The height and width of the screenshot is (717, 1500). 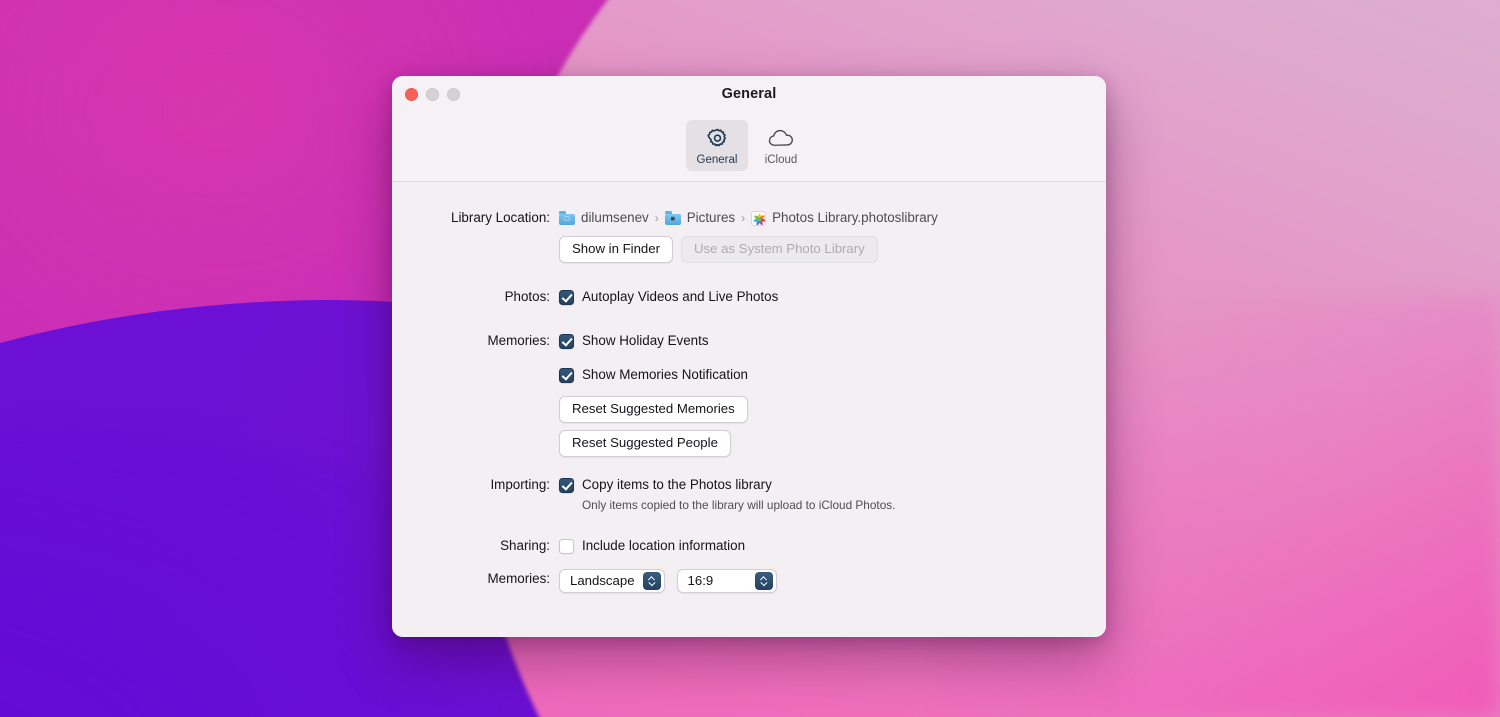 What do you see at coordinates (566, 341) in the screenshot?
I see `show-holiday-events-checkbox` at bounding box center [566, 341].